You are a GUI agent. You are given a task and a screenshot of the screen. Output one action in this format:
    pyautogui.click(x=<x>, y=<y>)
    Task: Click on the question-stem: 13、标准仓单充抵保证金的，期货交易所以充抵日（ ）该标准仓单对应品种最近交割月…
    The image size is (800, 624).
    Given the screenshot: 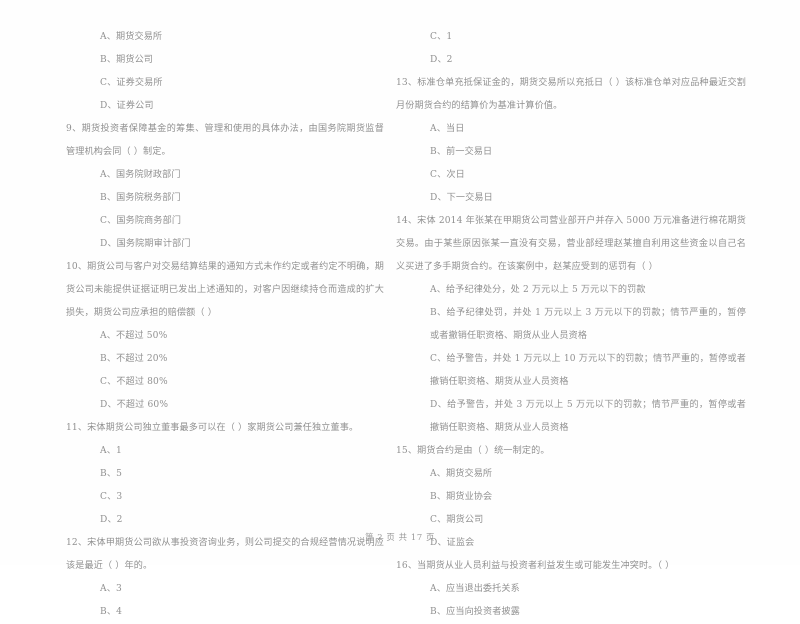 What is the action you would take?
    pyautogui.click(x=571, y=94)
    